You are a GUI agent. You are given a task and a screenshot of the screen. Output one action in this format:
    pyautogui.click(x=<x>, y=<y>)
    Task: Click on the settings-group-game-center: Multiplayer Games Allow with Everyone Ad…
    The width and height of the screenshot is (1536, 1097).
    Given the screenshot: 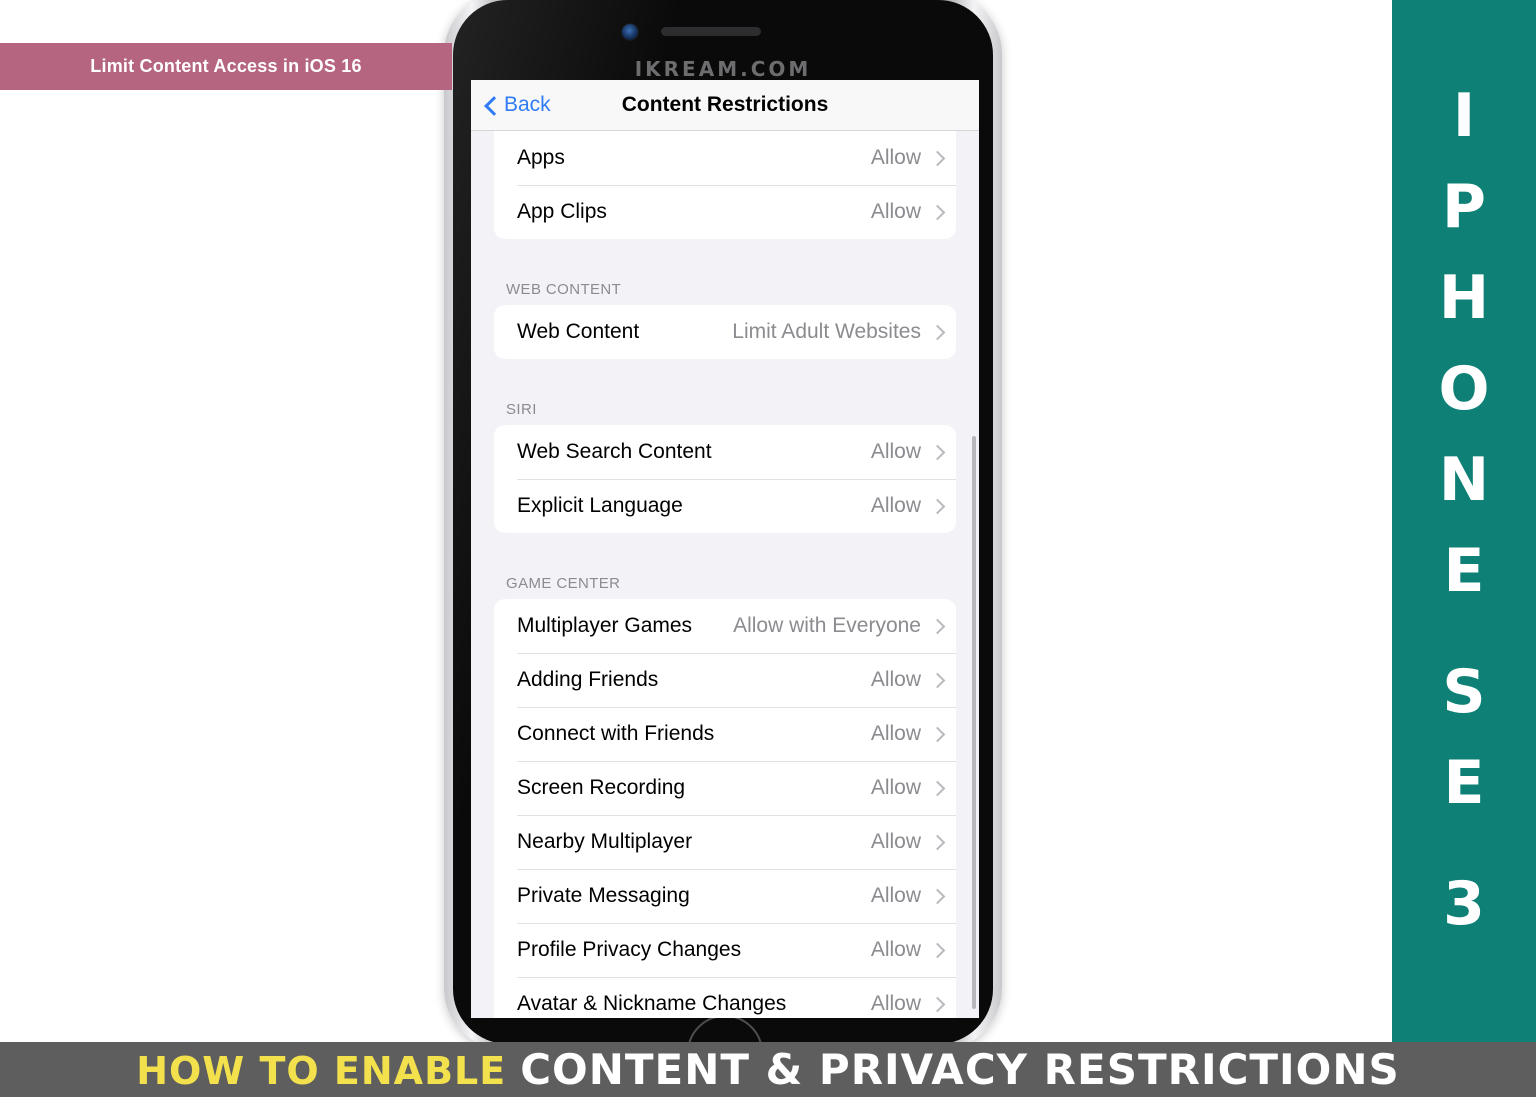 What is the action you would take?
    pyautogui.click(x=725, y=808)
    